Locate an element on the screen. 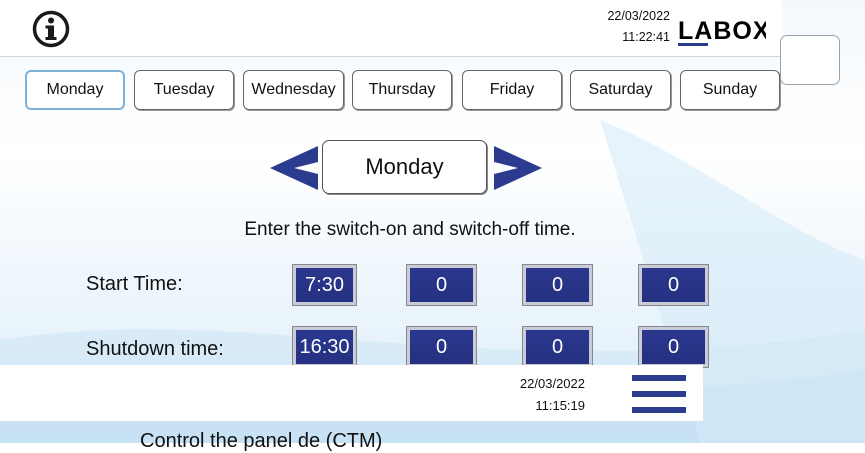 This screenshot has width=865, height=453. top-bar: 22/03/2022 11:22:41 LABOX is located at coordinates (391, 28).